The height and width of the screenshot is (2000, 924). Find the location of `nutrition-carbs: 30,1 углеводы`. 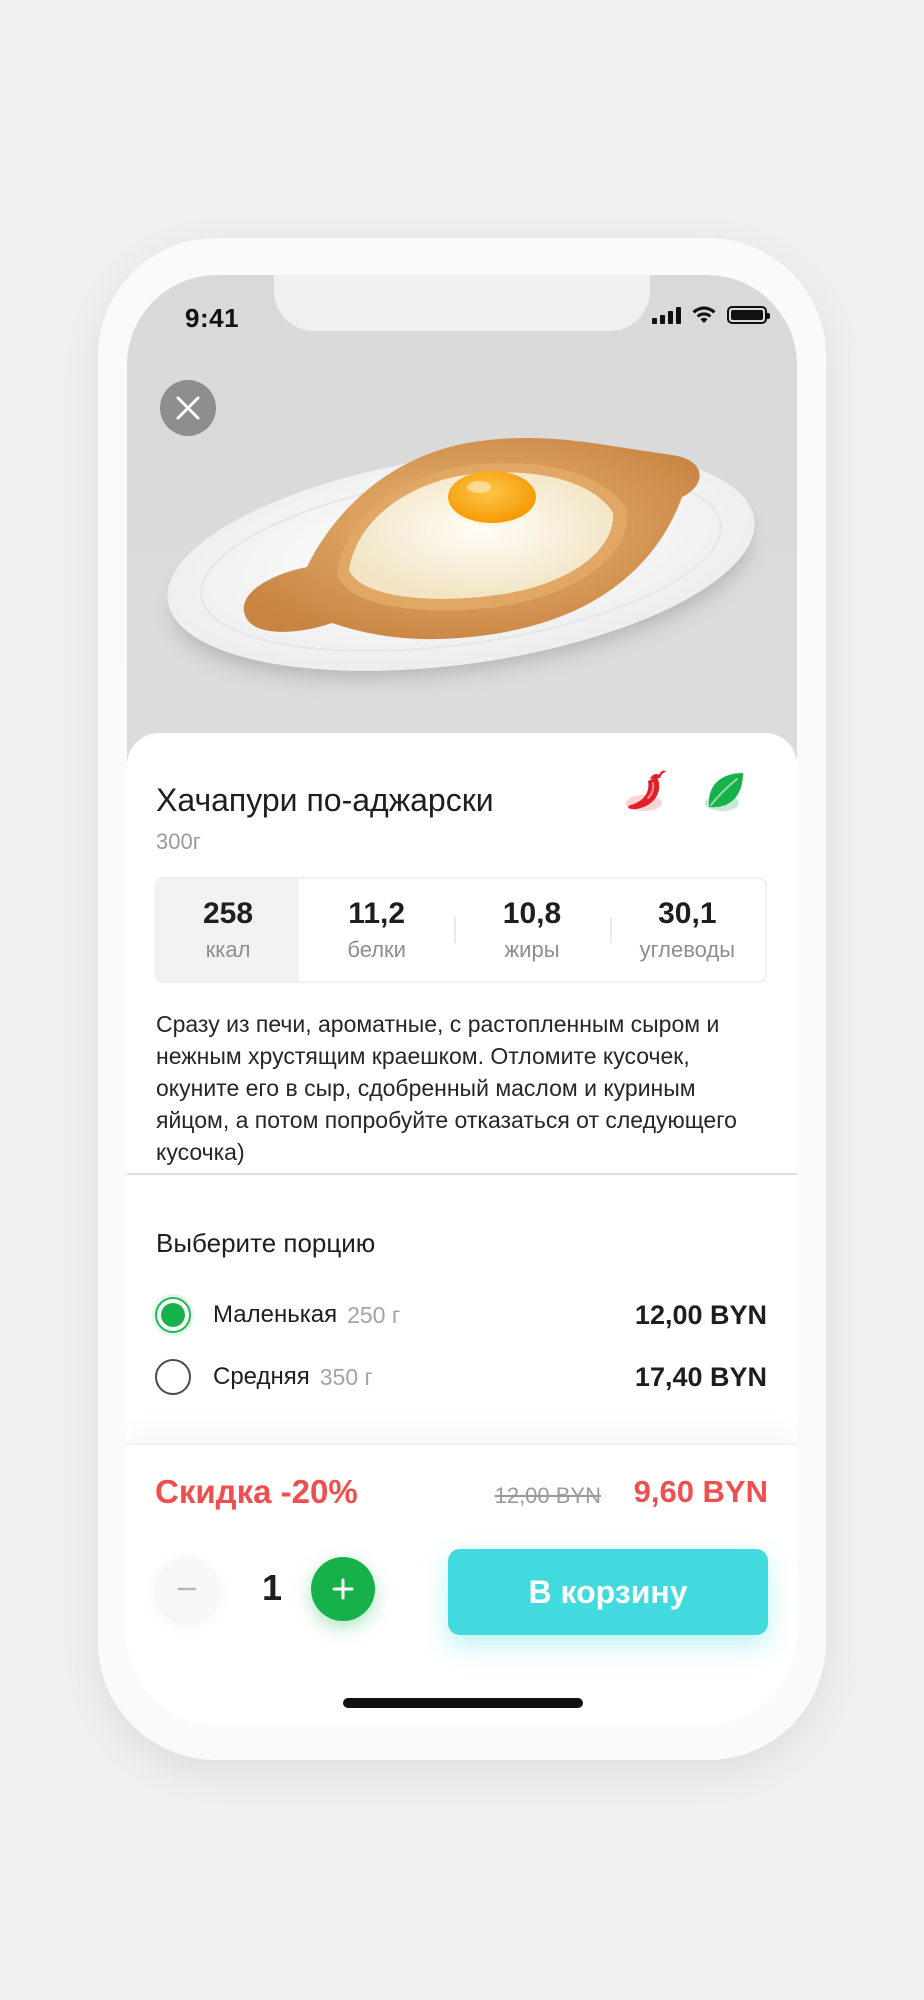

nutrition-carbs: 30,1 углеводы is located at coordinates (687, 930).